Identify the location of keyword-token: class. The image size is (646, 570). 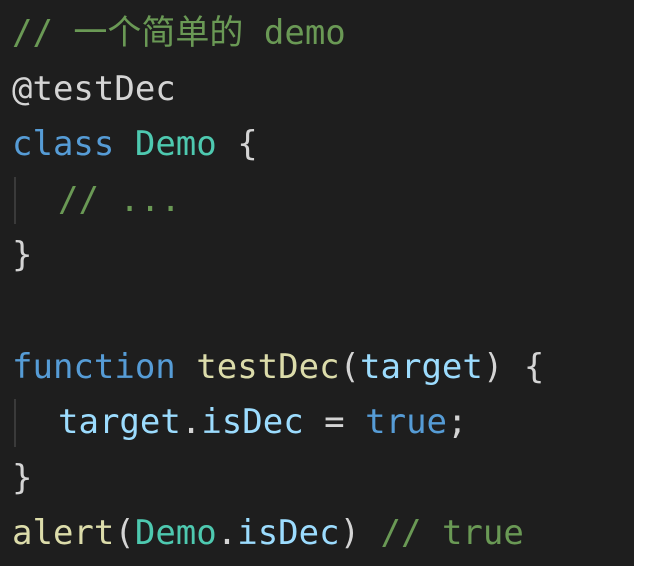
(63, 144).